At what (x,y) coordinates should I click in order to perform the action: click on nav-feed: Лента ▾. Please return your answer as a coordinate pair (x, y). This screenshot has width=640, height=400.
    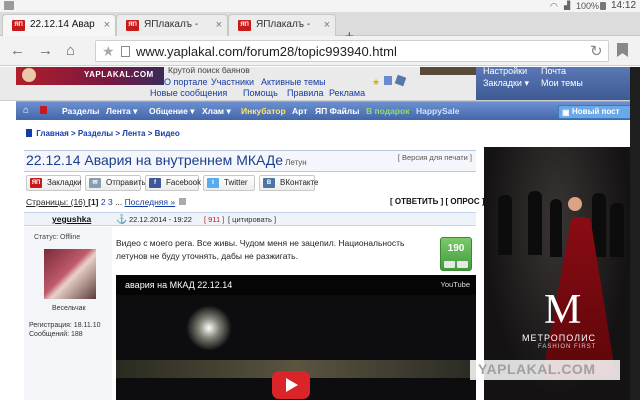
    Looking at the image, I should click on (121, 111).